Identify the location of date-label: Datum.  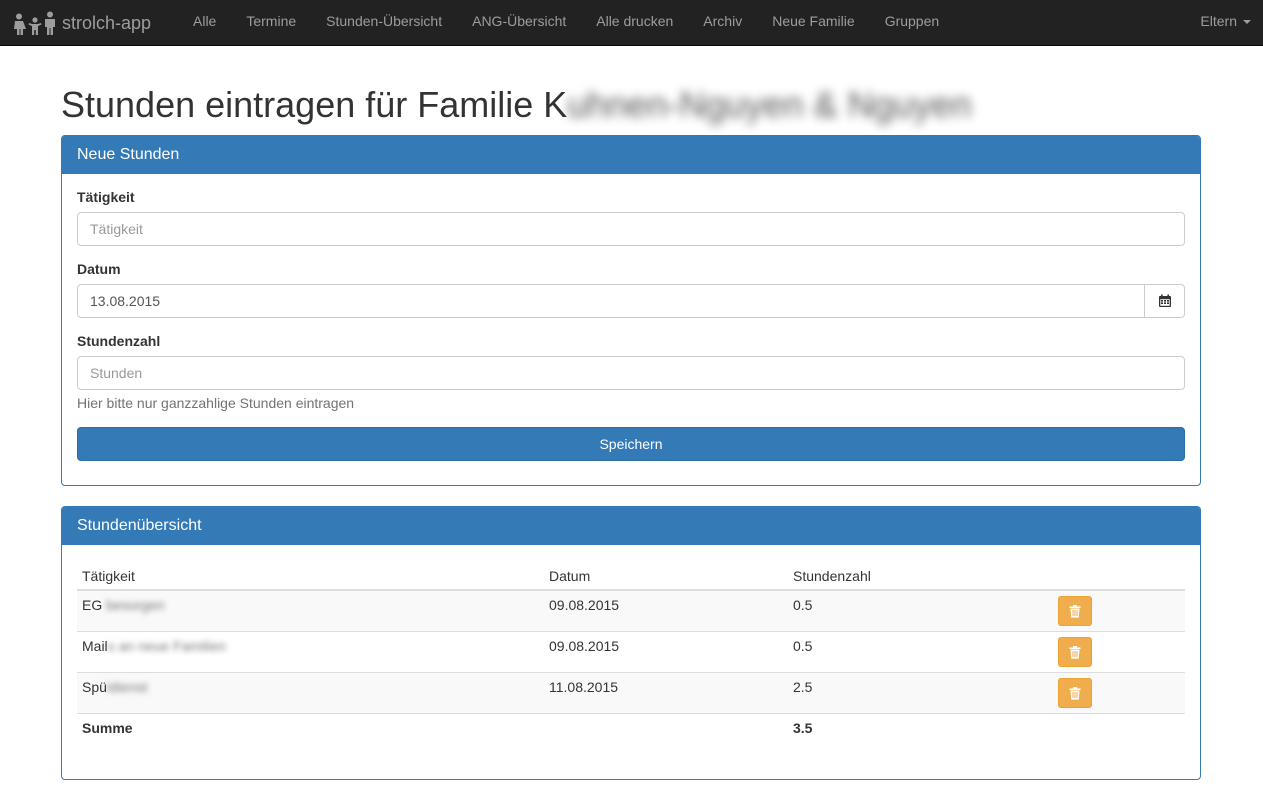
(99, 269).